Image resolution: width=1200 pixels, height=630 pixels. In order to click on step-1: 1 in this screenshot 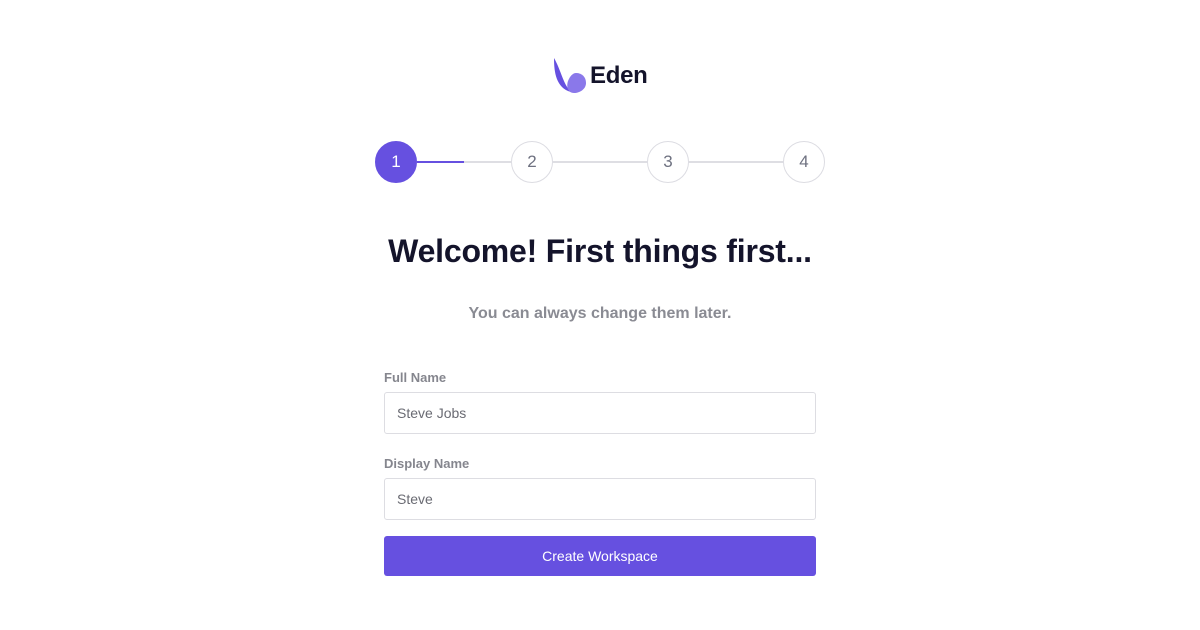, I will do `click(396, 162)`.